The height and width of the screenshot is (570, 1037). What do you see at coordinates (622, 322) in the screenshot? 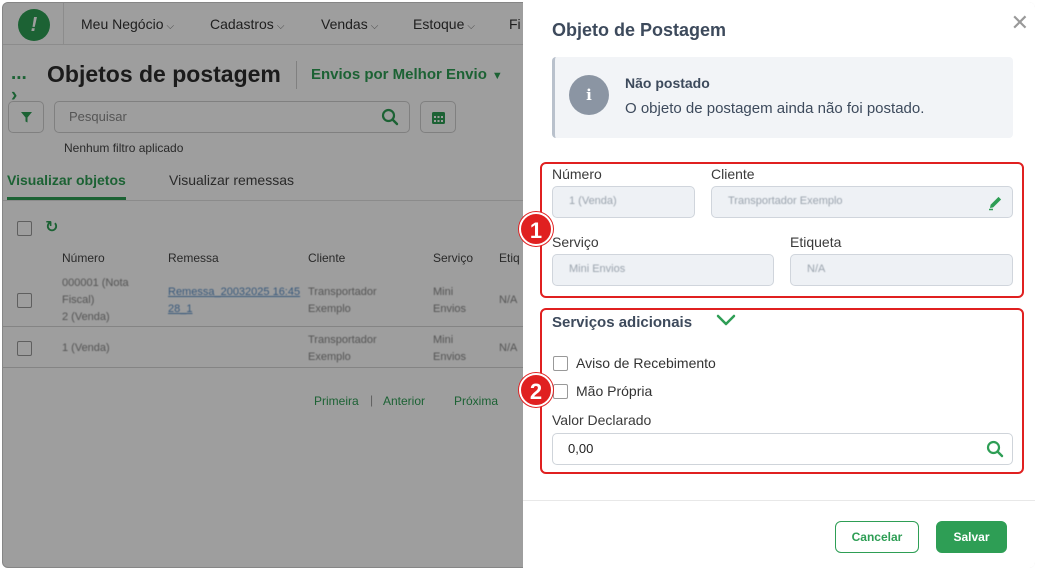
I see `servicos-adicionais-title: Serviços adicionais` at bounding box center [622, 322].